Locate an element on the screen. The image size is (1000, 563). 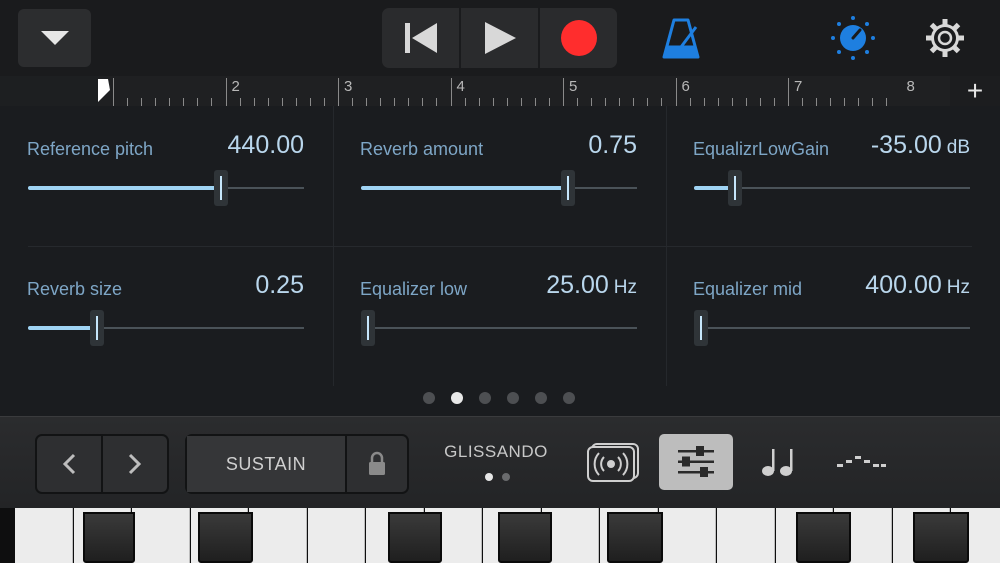
param-label: Equalizer mid is located at coordinates (748, 289).